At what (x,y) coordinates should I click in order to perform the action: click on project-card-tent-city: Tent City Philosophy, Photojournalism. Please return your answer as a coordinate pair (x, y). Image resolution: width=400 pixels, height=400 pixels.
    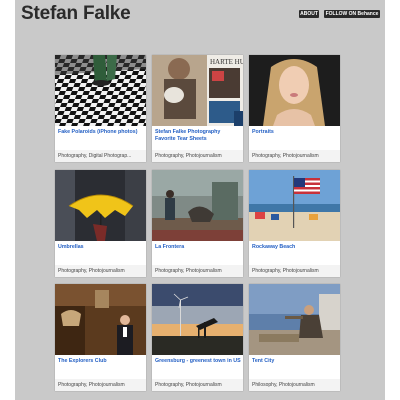
    Looking at the image, I should click on (294, 337).